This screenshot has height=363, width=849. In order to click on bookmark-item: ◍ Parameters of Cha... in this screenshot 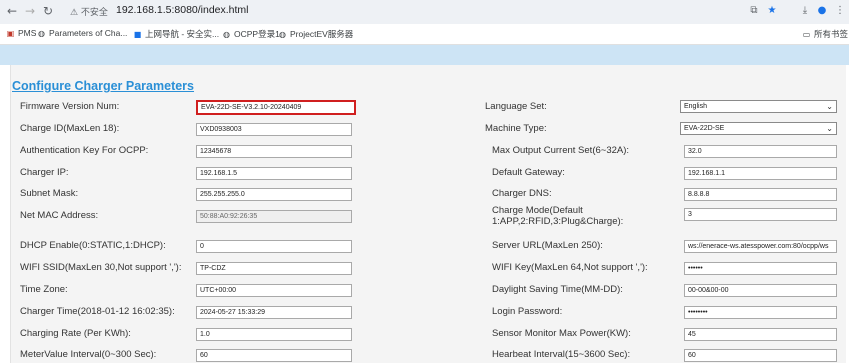, I will do `click(82, 33)`.